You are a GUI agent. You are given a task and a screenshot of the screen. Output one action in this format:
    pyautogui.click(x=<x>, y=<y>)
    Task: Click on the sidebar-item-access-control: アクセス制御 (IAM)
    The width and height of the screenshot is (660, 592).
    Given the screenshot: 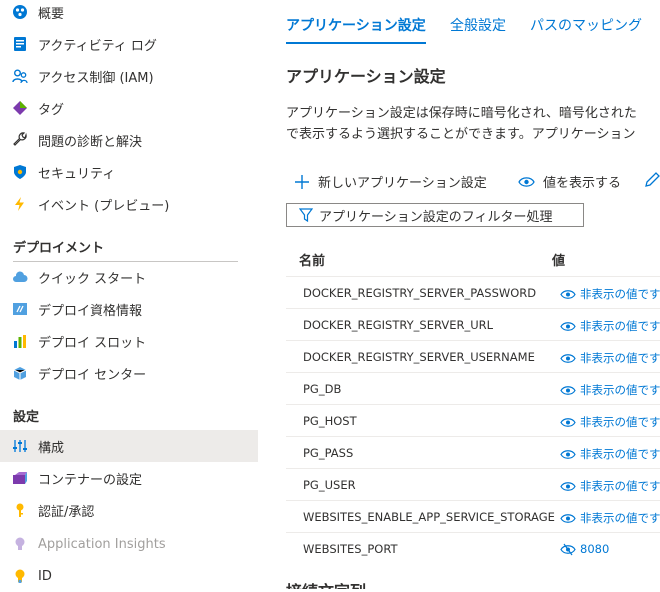 What is the action you would take?
    pyautogui.click(x=129, y=76)
    